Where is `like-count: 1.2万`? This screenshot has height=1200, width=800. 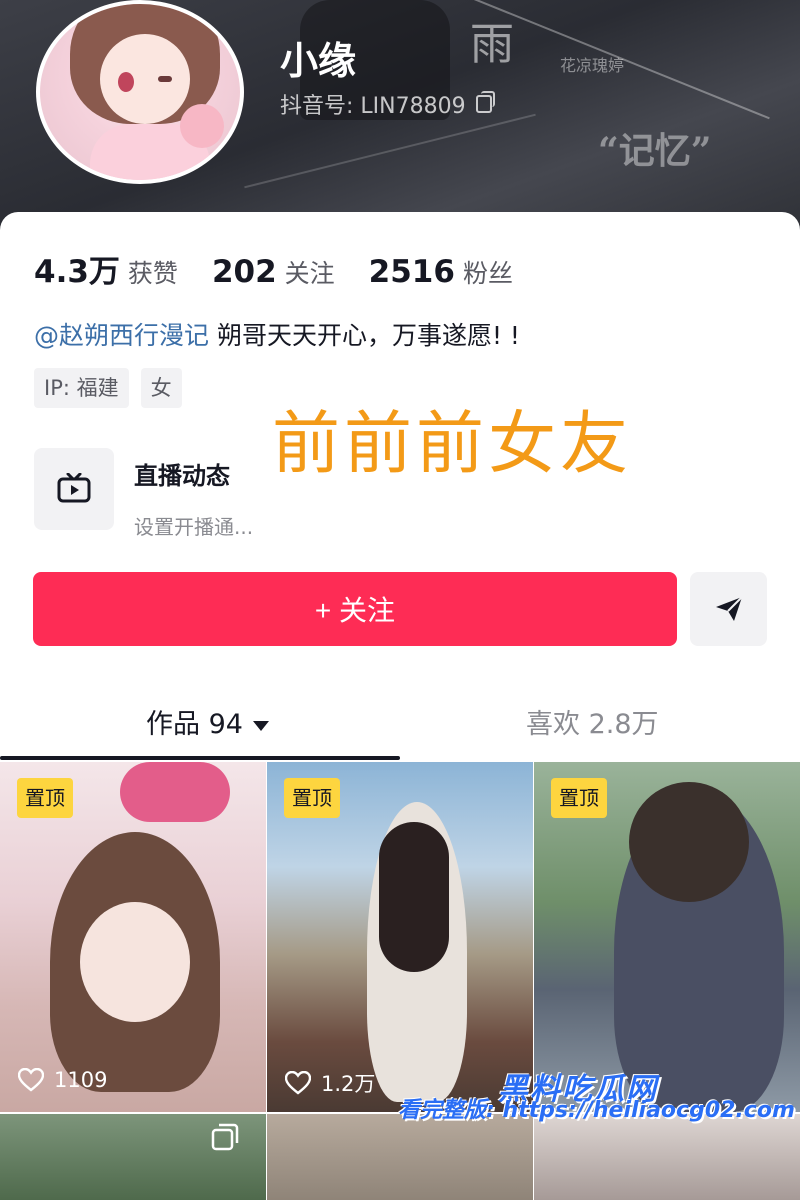 like-count: 1.2万 is located at coordinates (348, 1084).